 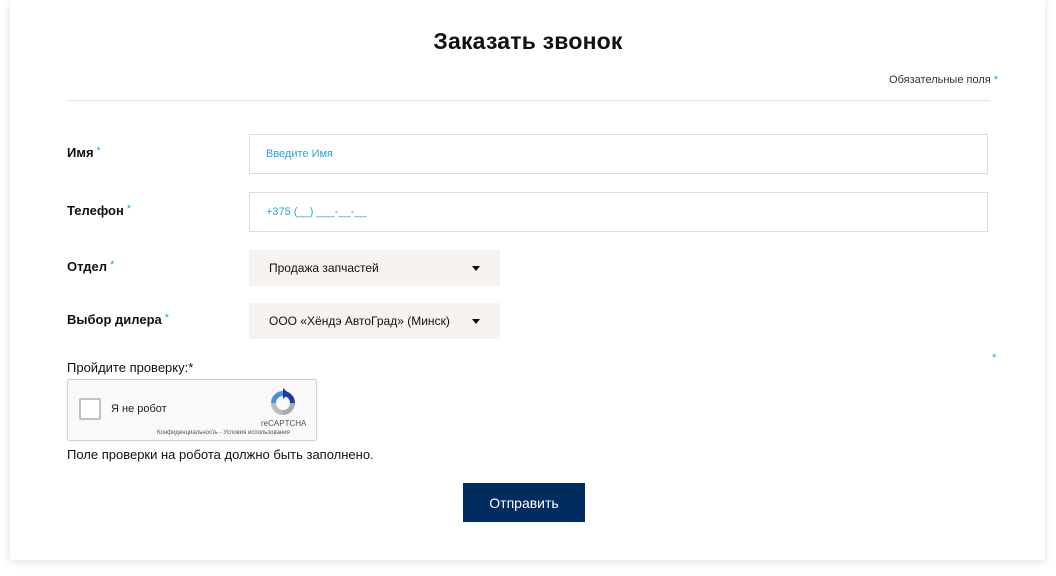 I want to click on dealer-select: ООО «Хёндэ АвтоГрад» (Минск), so click(x=374, y=321).